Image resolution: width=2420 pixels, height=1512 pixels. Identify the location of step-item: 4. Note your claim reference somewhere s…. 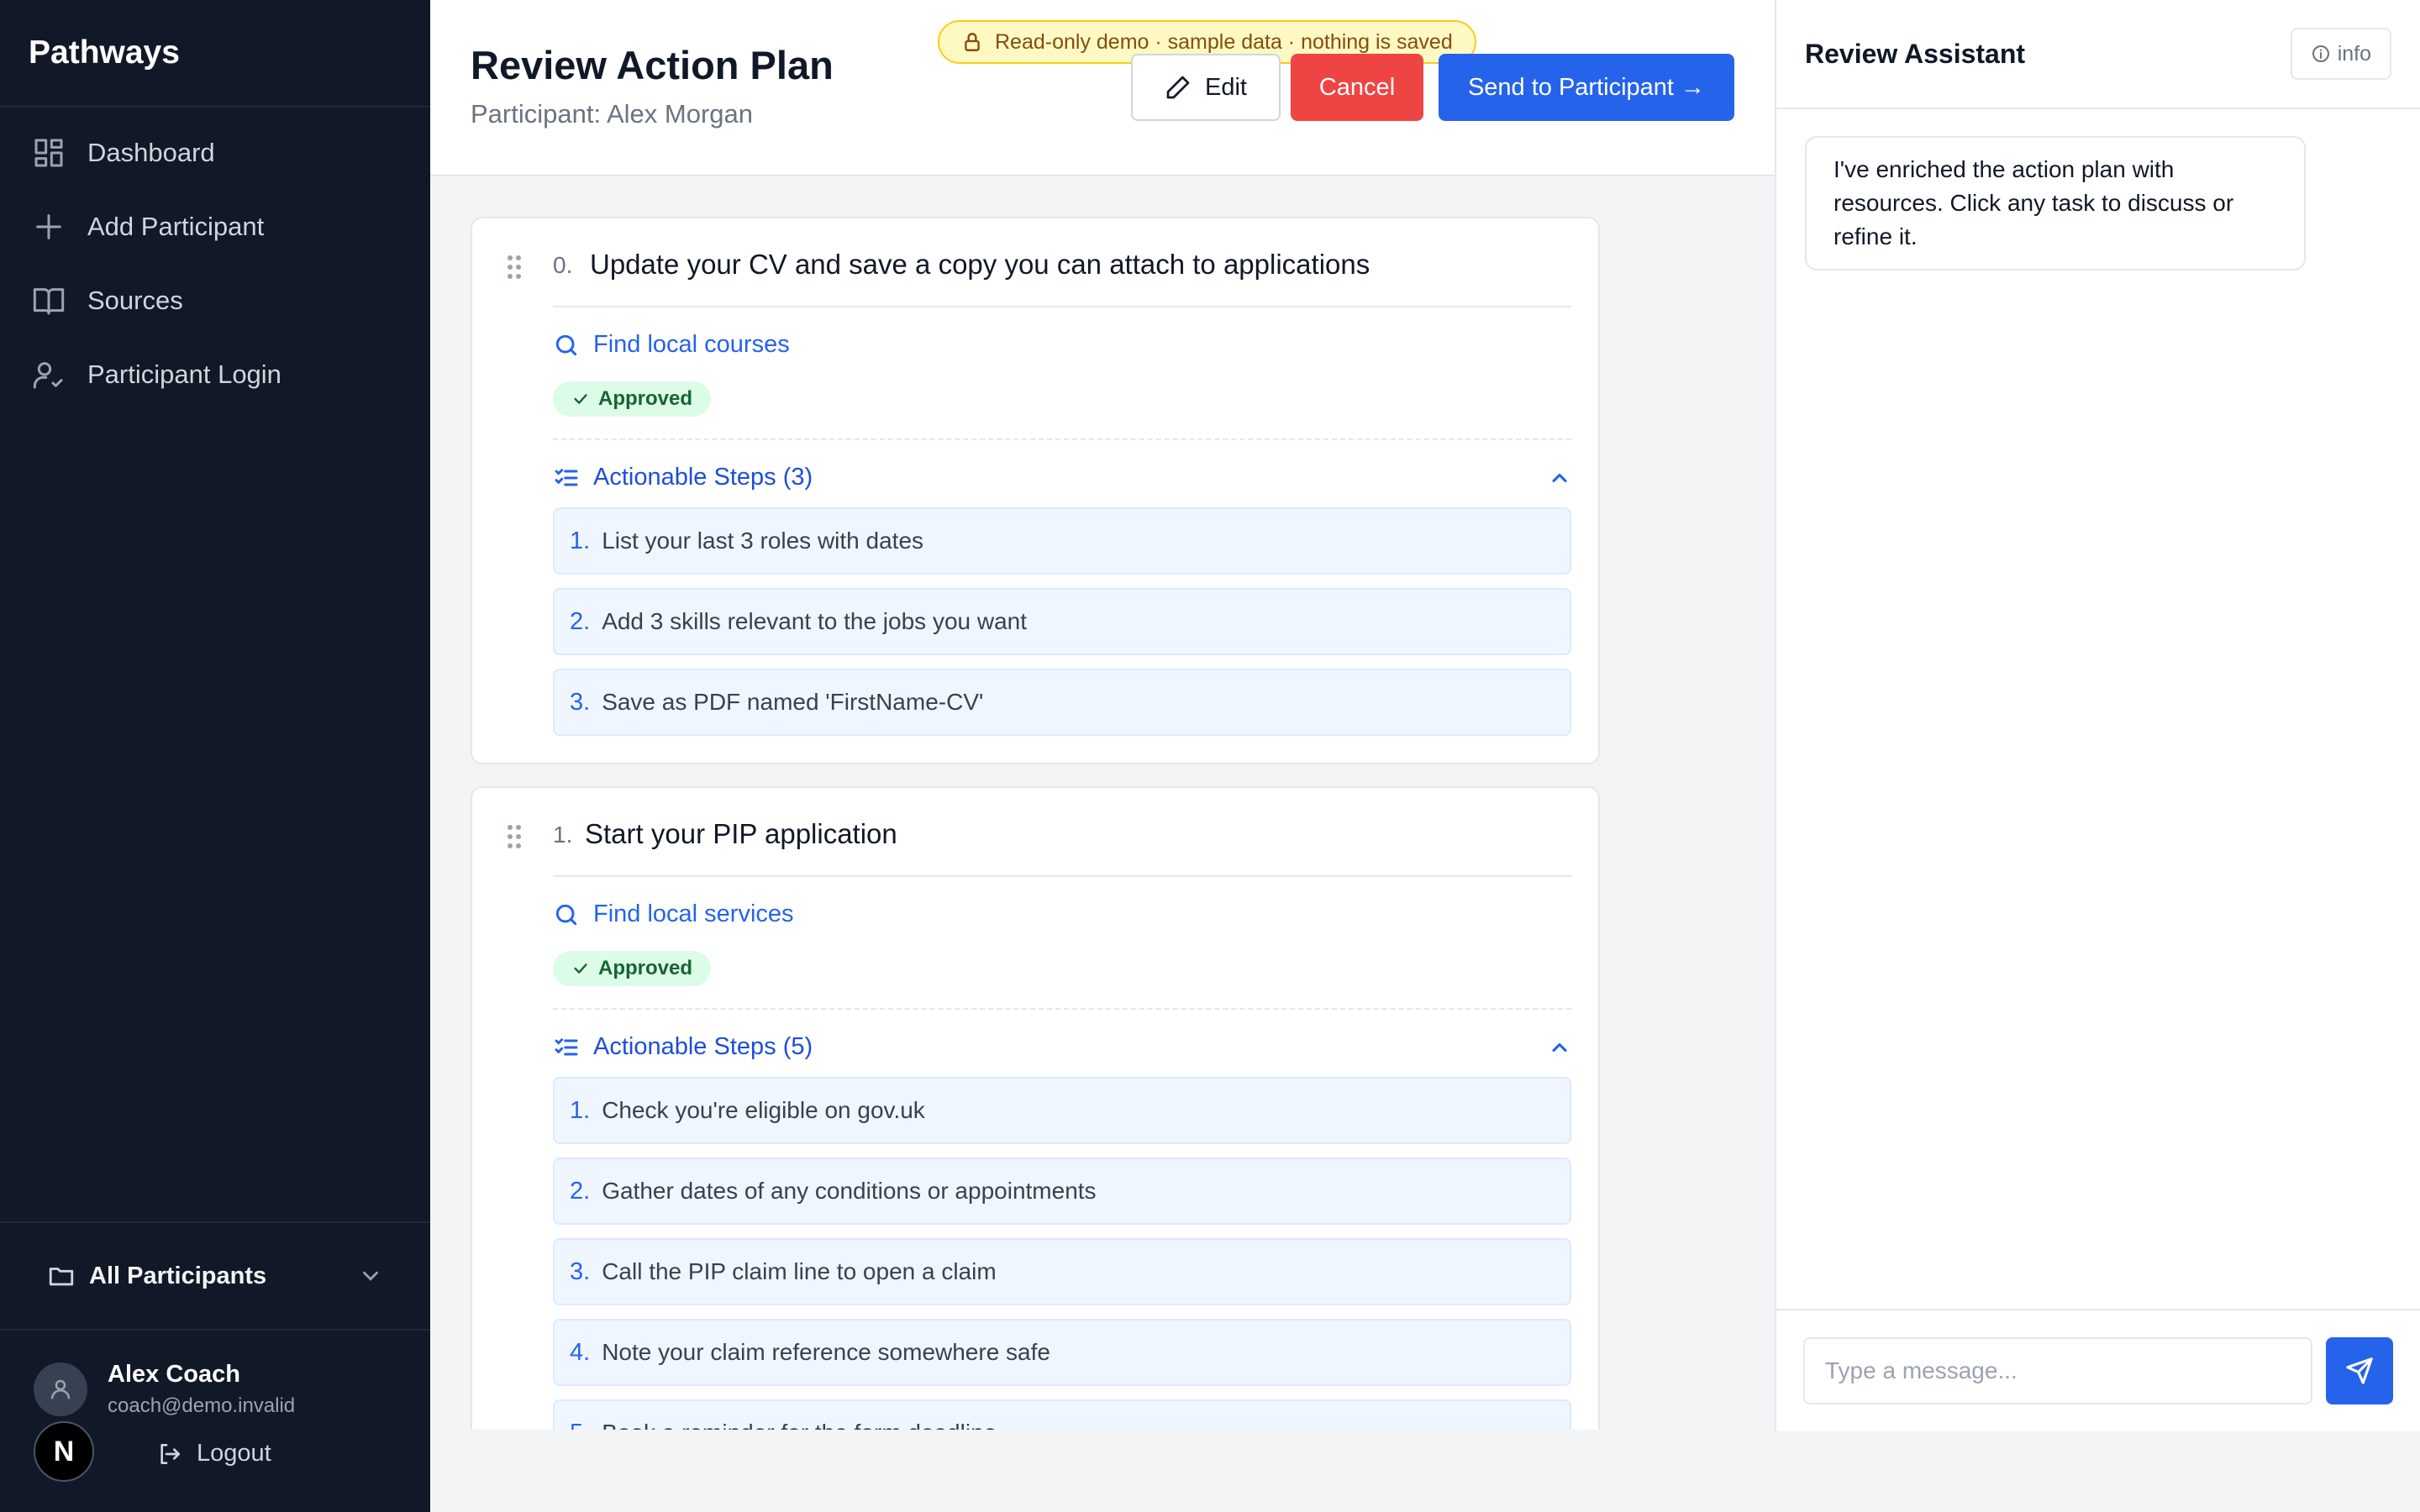
(1062, 1352).